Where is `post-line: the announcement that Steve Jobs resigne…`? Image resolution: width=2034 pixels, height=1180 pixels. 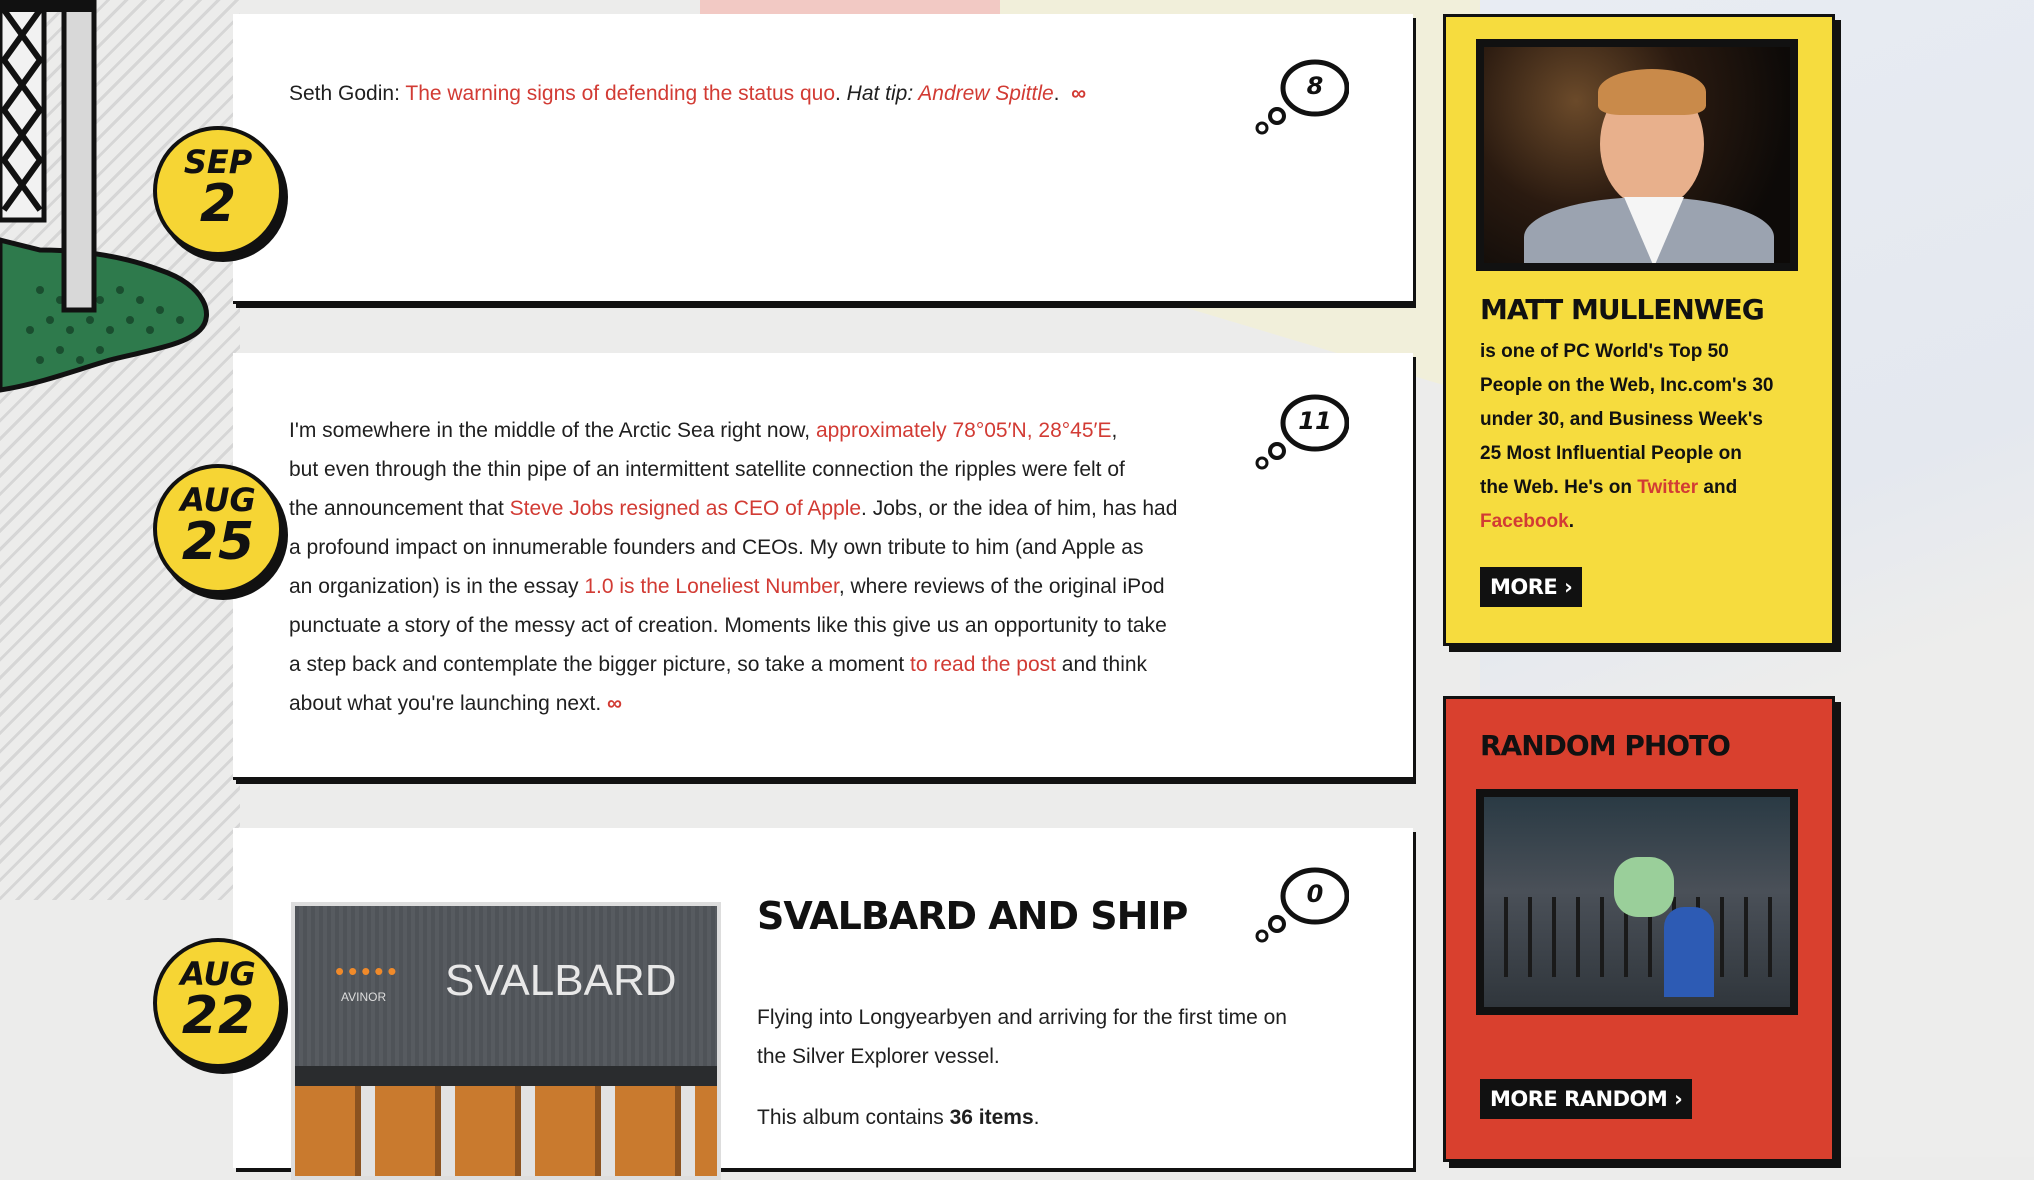 post-line: the announcement that Steve Jobs resigne… is located at coordinates (733, 508).